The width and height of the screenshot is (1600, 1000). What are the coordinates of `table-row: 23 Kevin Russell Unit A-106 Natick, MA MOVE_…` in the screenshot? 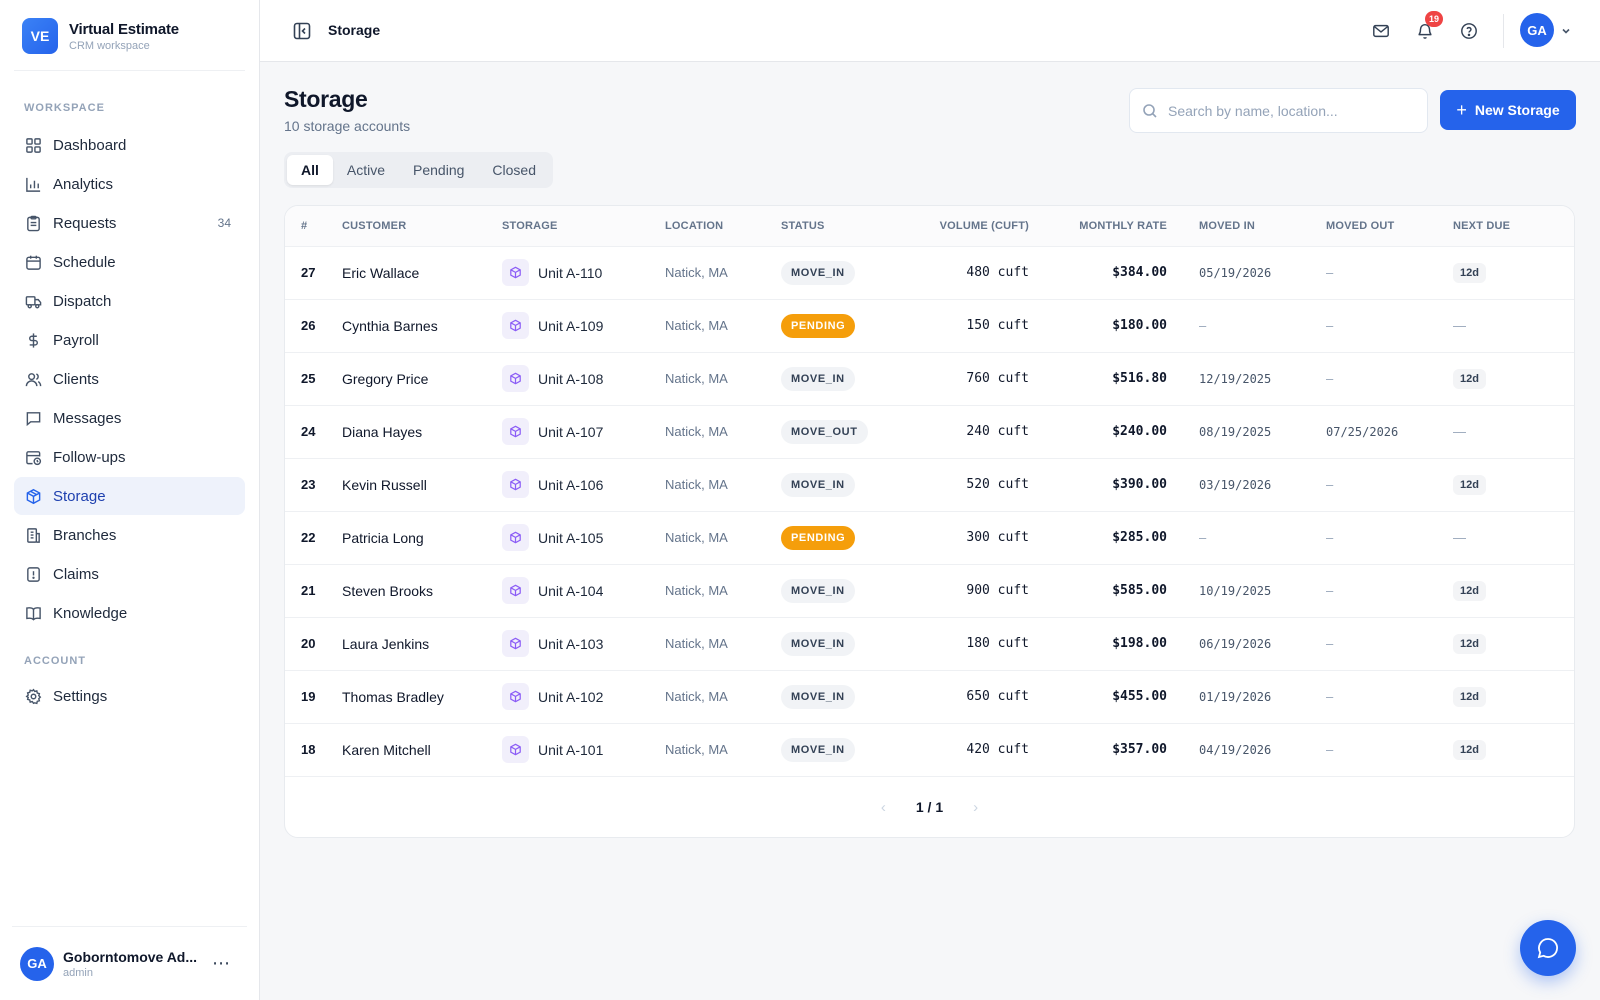 It's located at (929, 484).